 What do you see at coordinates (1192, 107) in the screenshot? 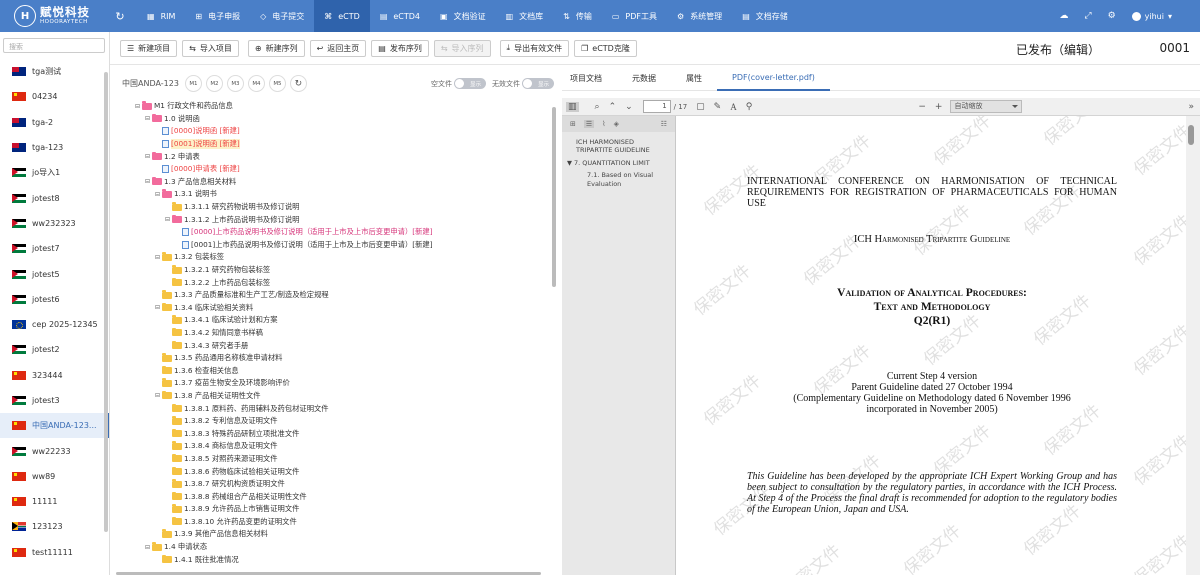
I see `more-tools-icon: »` at bounding box center [1192, 107].